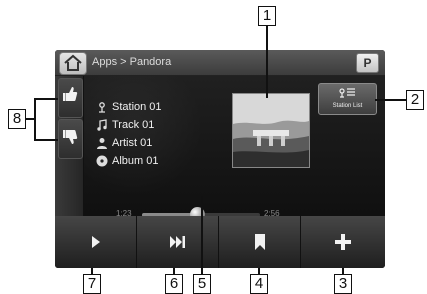  I want to click on callout-5: 5, so click(202, 284).